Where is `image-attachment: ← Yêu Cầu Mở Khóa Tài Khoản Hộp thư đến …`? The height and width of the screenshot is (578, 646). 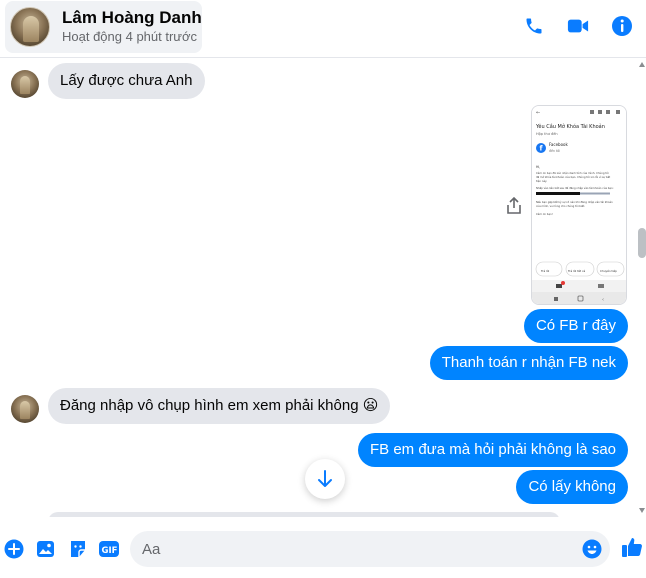
image-attachment: ← Yêu Cầu Mở Khóa Tài Khoản Hộp thư đến … is located at coordinates (579, 205).